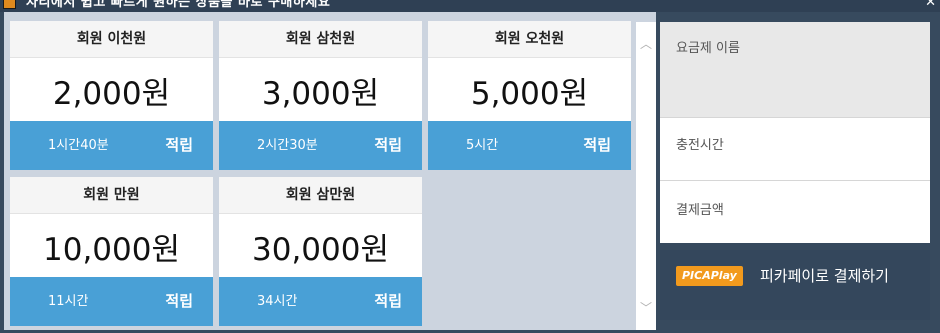 The width and height of the screenshot is (940, 333). I want to click on plan-price: 5,000원, so click(529, 94).